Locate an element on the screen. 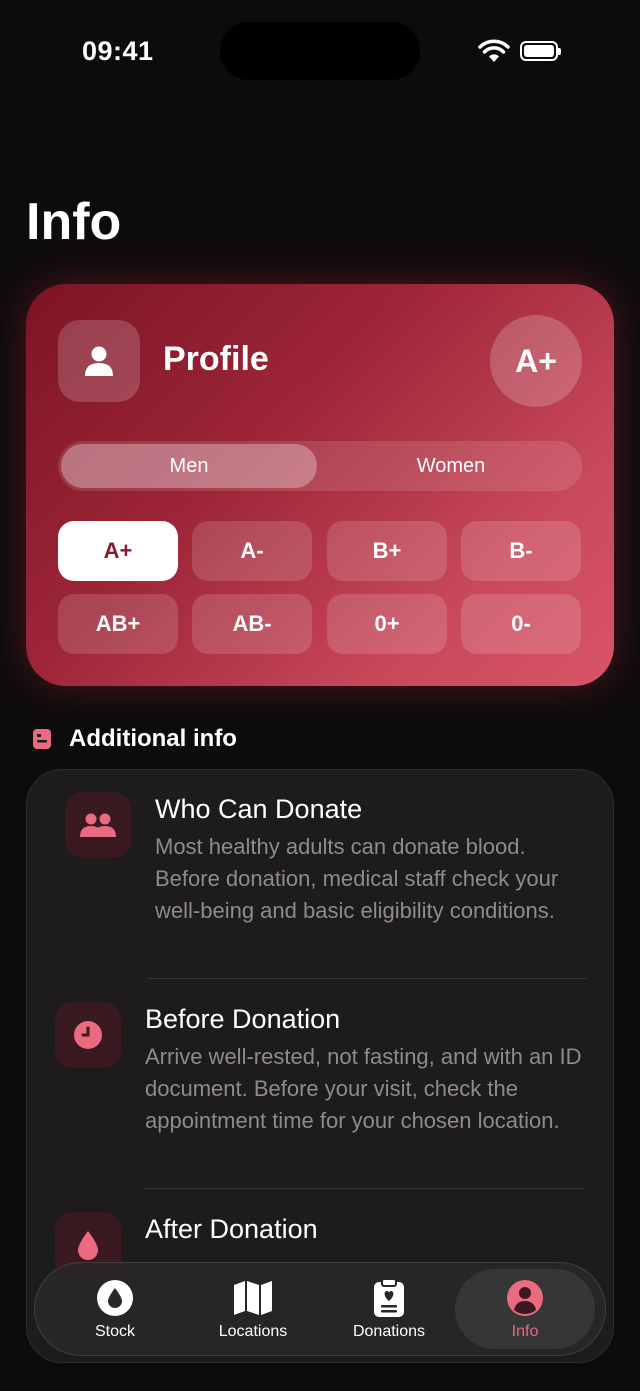  tab-info: Info is located at coordinates (525, 1309).